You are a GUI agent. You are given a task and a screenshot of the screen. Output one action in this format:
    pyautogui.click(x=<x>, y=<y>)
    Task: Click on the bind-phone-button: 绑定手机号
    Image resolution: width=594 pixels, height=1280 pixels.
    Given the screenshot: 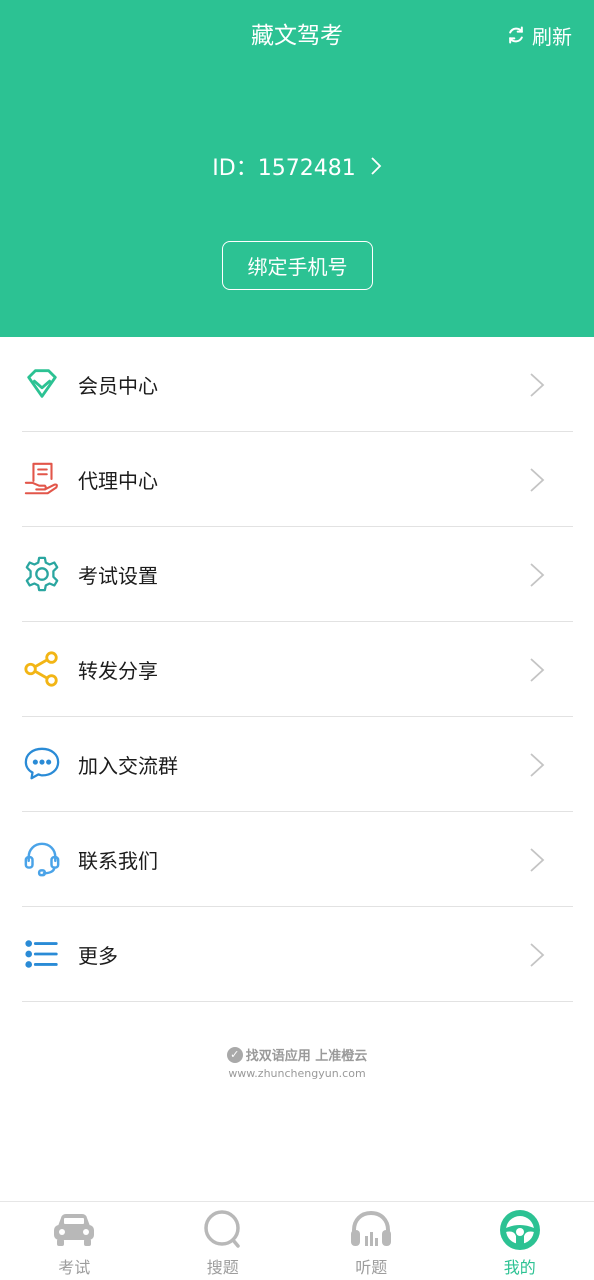 What is the action you would take?
    pyautogui.click(x=297, y=265)
    